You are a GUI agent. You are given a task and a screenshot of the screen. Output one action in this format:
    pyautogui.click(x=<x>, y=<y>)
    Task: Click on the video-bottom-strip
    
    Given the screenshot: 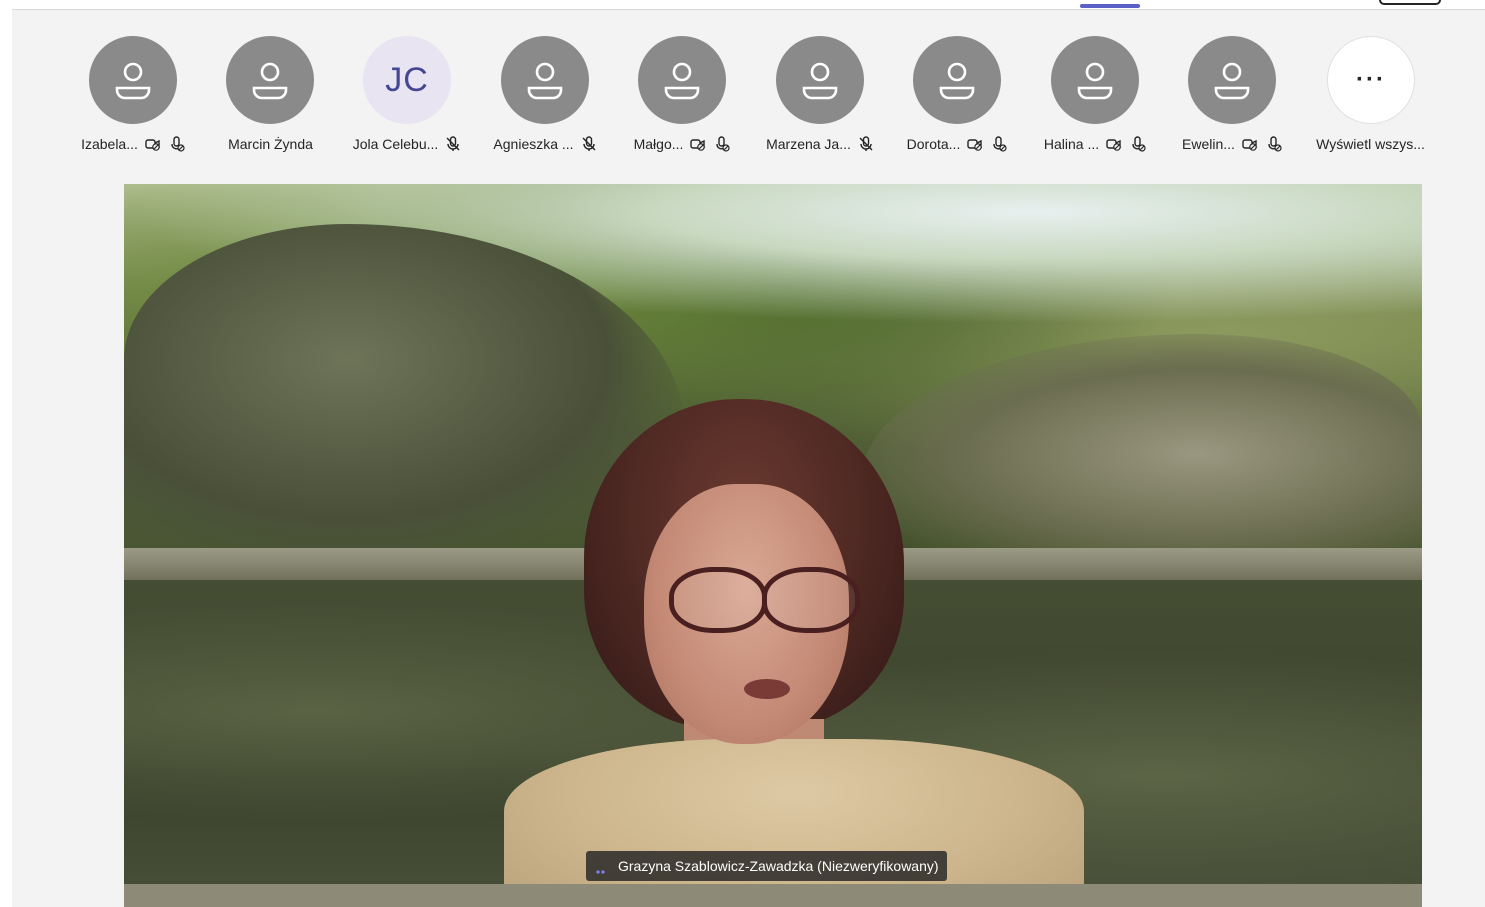 What is the action you would take?
    pyautogui.click(x=773, y=895)
    